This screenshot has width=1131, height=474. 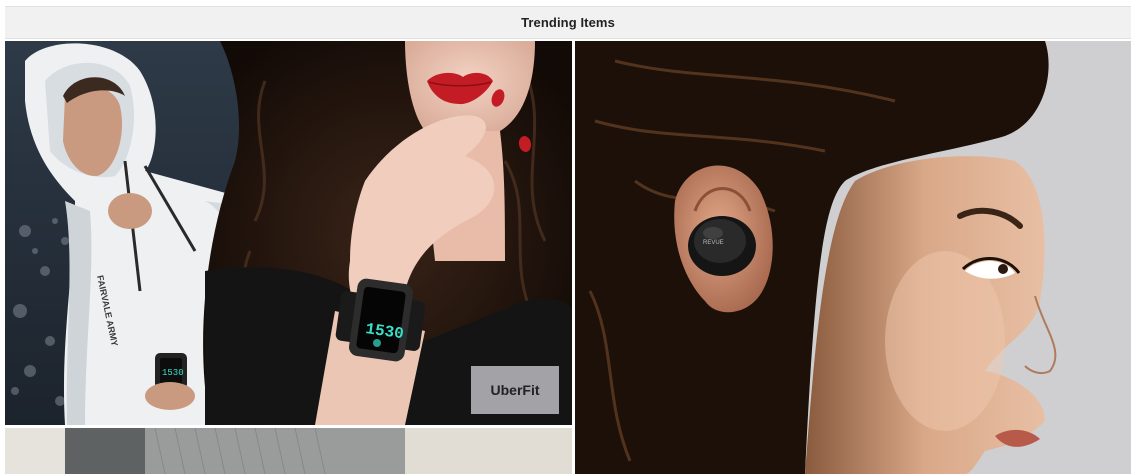 I want to click on section-header: Trending Items, so click(x=568, y=22).